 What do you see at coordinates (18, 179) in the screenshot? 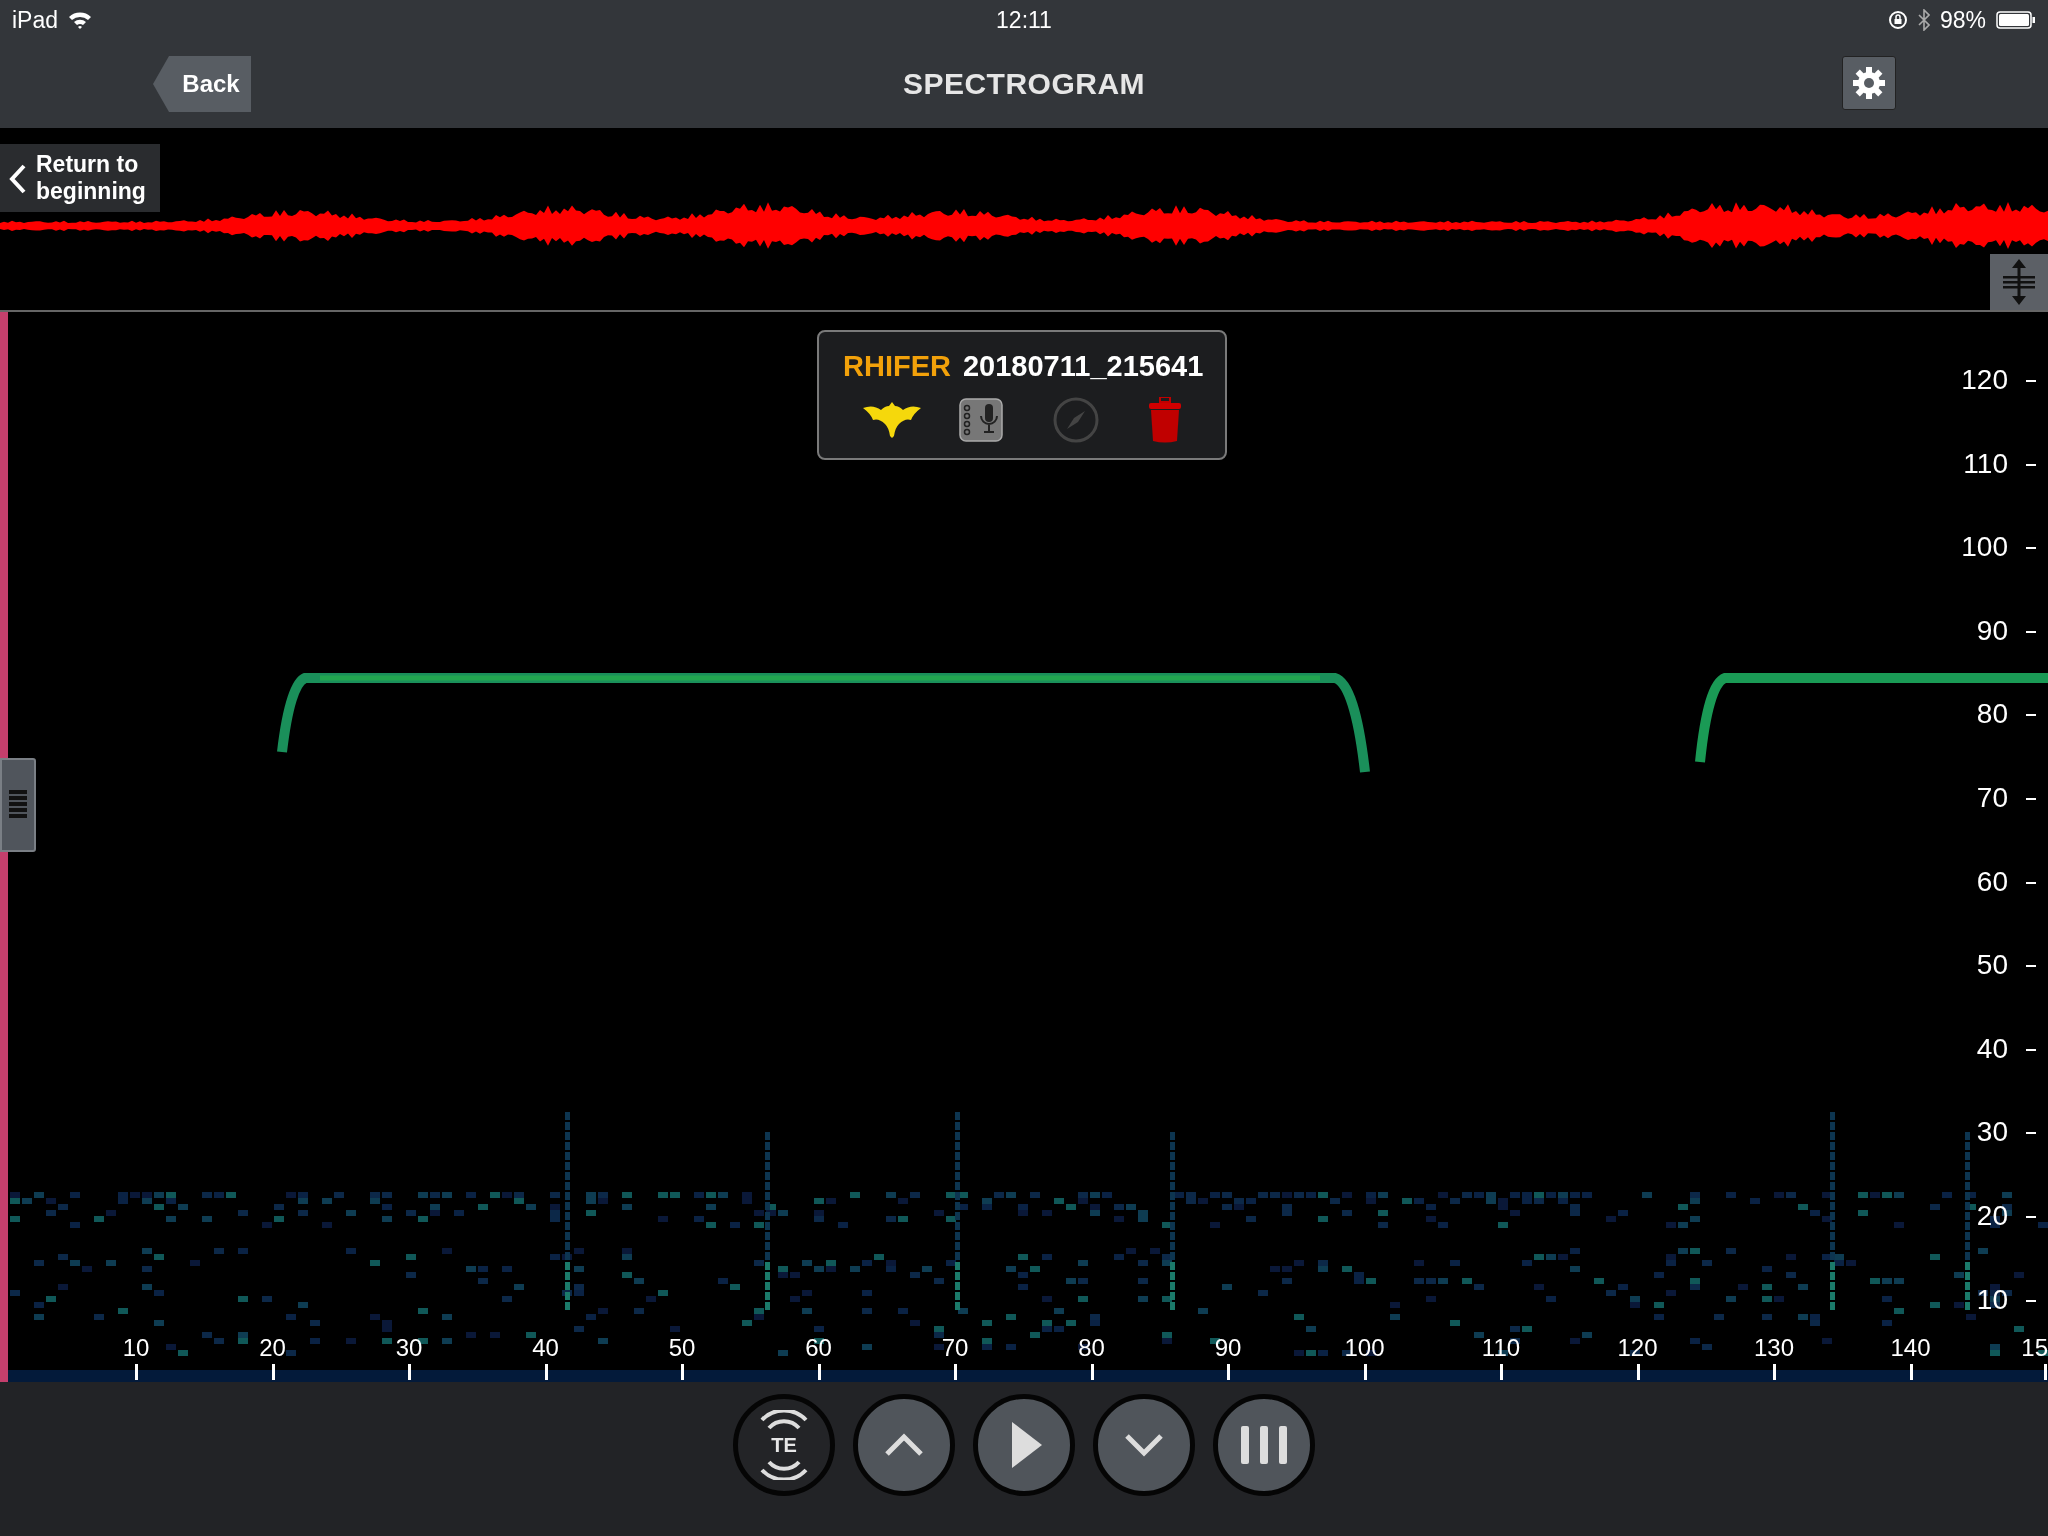
I see `chevron-left-icon` at bounding box center [18, 179].